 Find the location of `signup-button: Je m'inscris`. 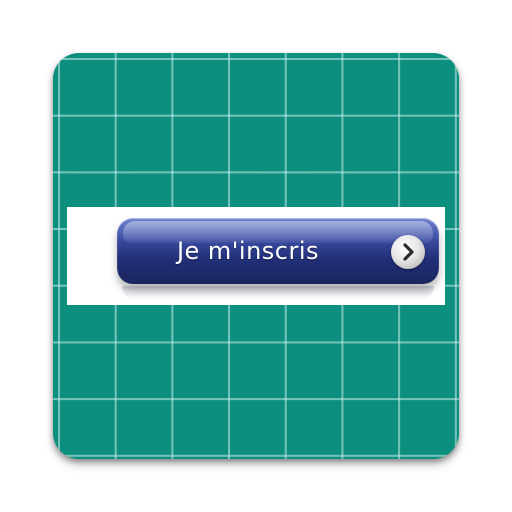

signup-button: Je m'inscris is located at coordinates (278, 251).